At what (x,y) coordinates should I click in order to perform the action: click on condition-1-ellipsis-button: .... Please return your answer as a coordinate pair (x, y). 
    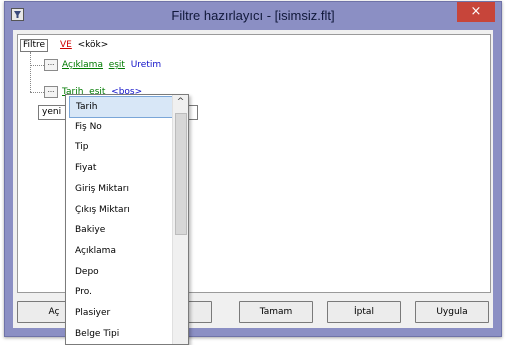
    Looking at the image, I should click on (51, 65).